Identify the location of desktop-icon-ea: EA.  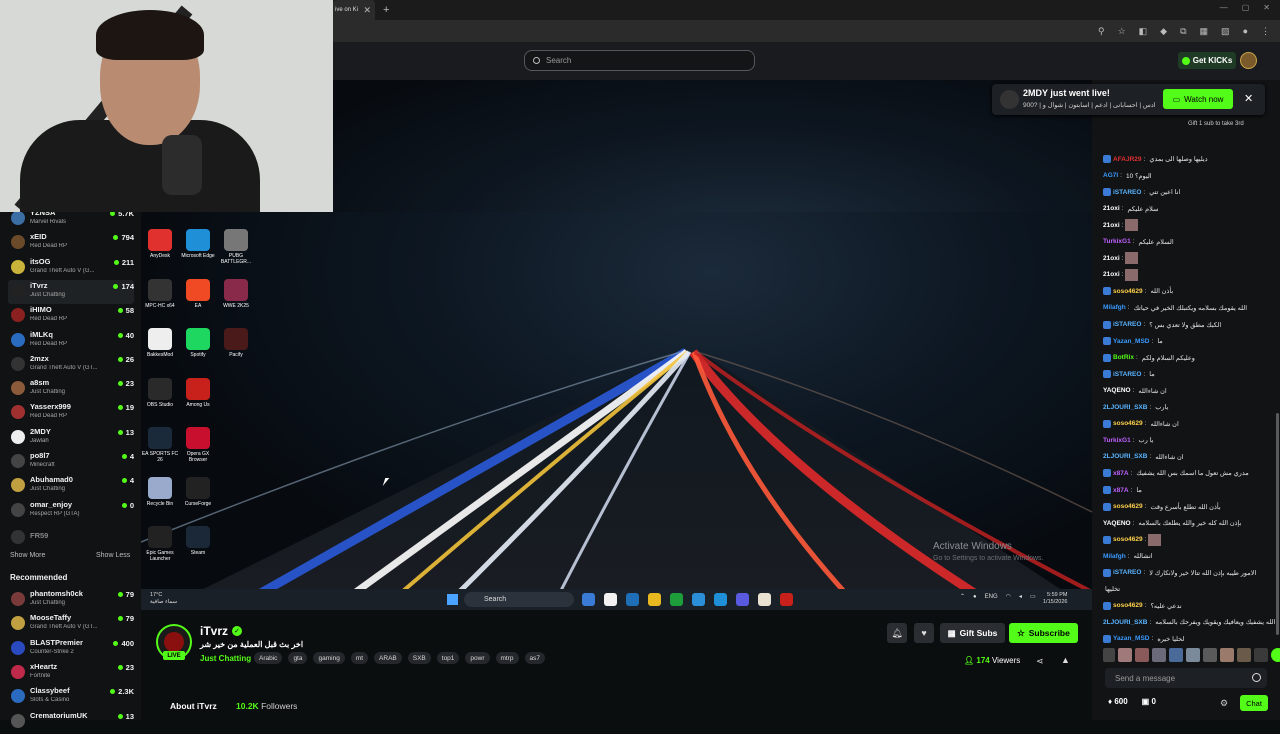
(198, 293).